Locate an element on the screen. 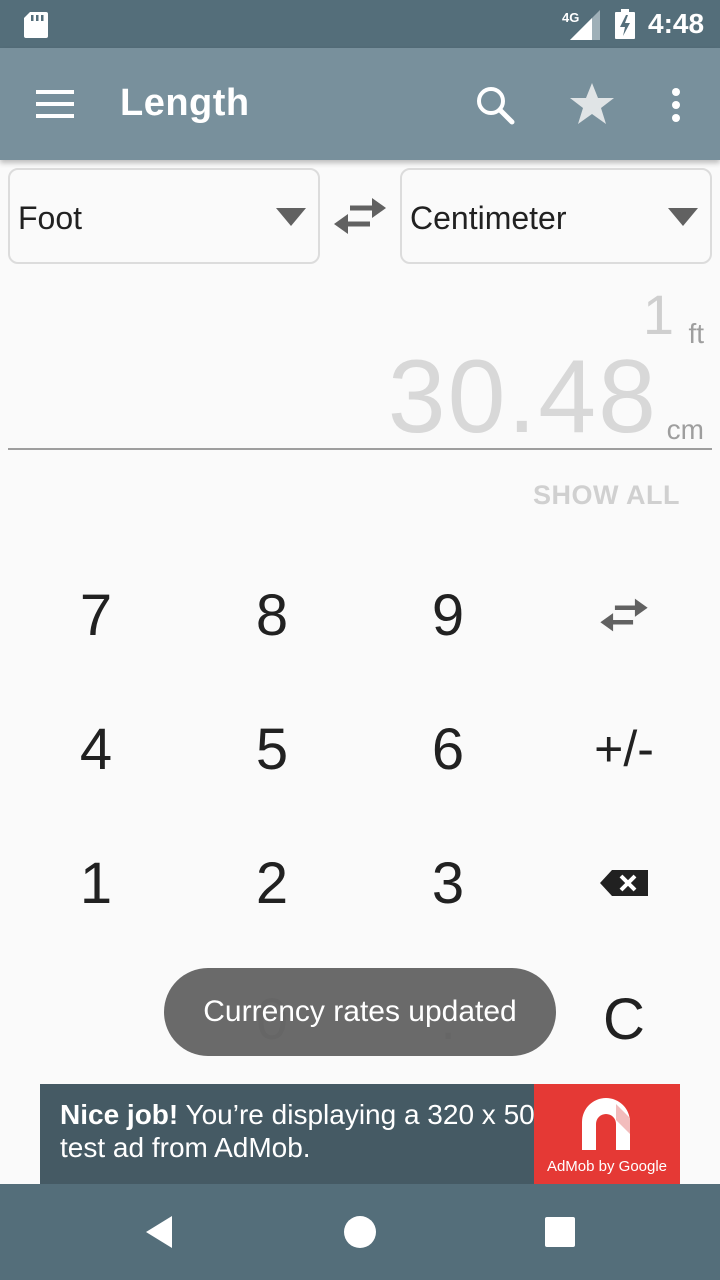 This screenshot has width=720, height=1280. input-unit: ft is located at coordinates (696, 333).